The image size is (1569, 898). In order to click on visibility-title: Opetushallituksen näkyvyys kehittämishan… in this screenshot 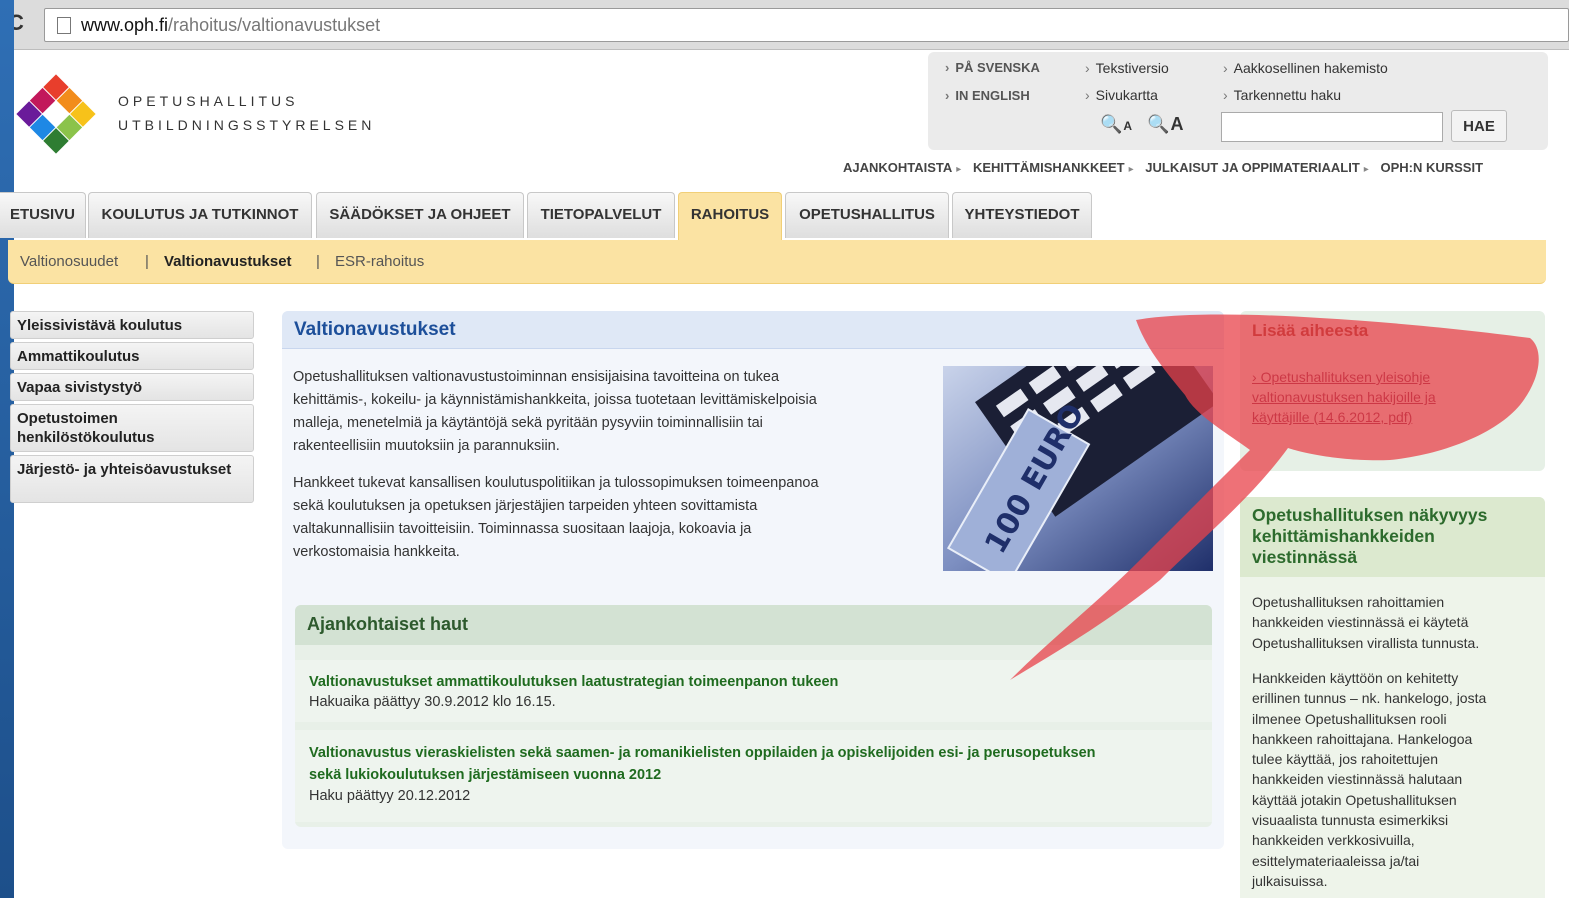, I will do `click(1370, 536)`.